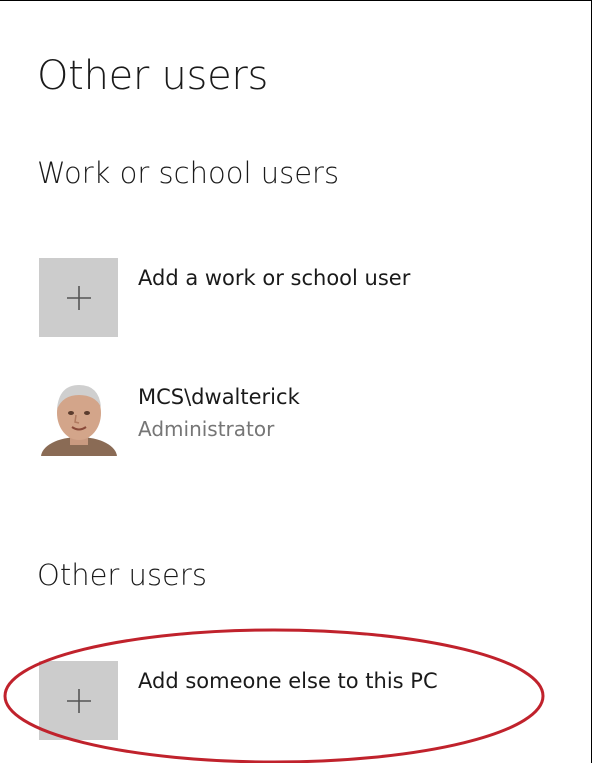 This screenshot has height=763, width=595. Describe the element at coordinates (153, 76) in the screenshot. I see `page-title: Other users` at that location.